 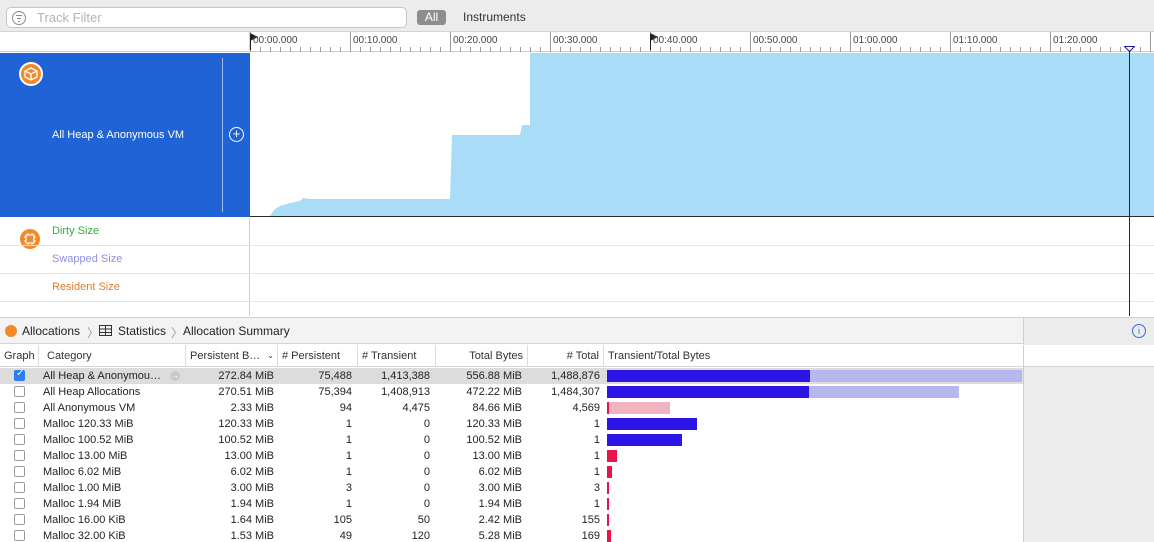 What do you see at coordinates (236, 331) in the screenshot?
I see `breadcrumb-detail: Allocation Summary` at bounding box center [236, 331].